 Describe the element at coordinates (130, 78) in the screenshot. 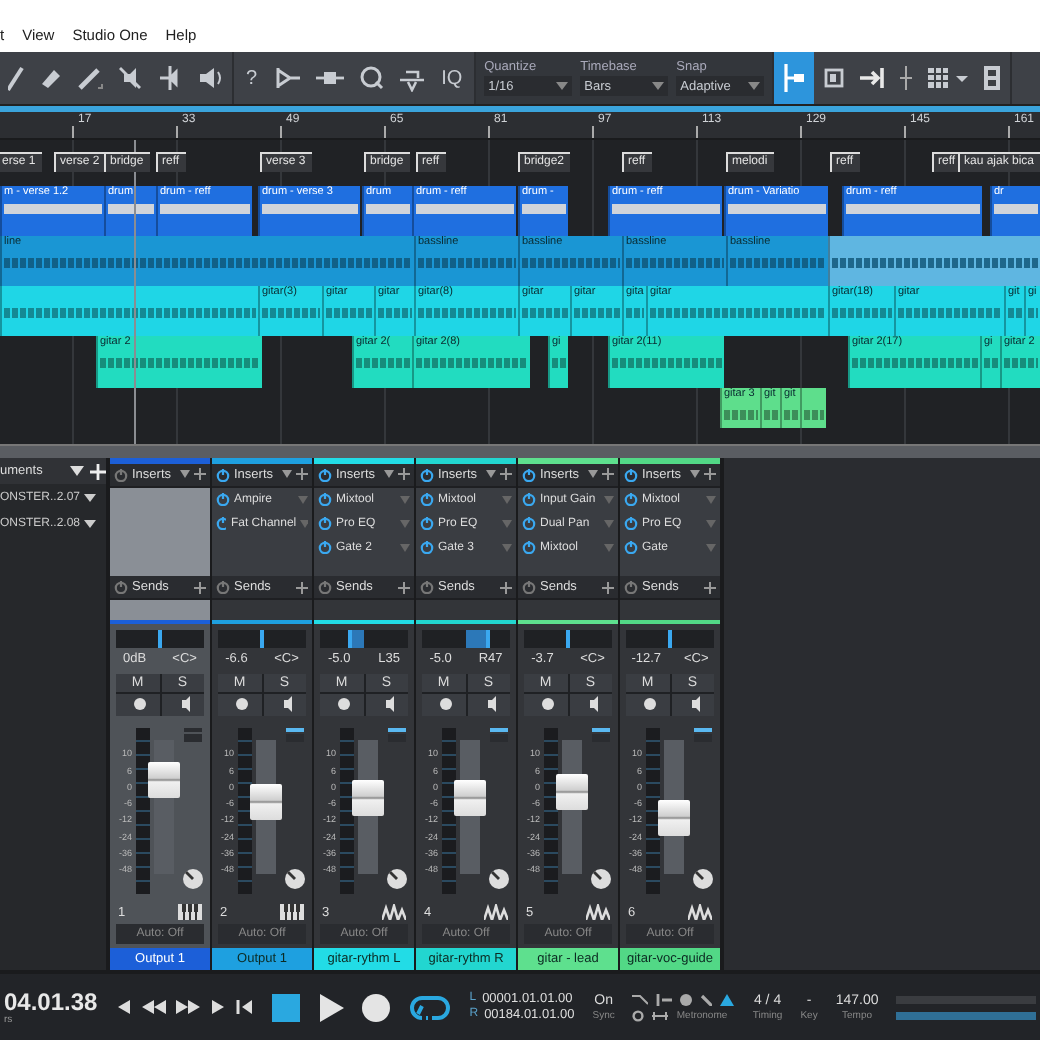

I see `mute-tool-icon` at that location.